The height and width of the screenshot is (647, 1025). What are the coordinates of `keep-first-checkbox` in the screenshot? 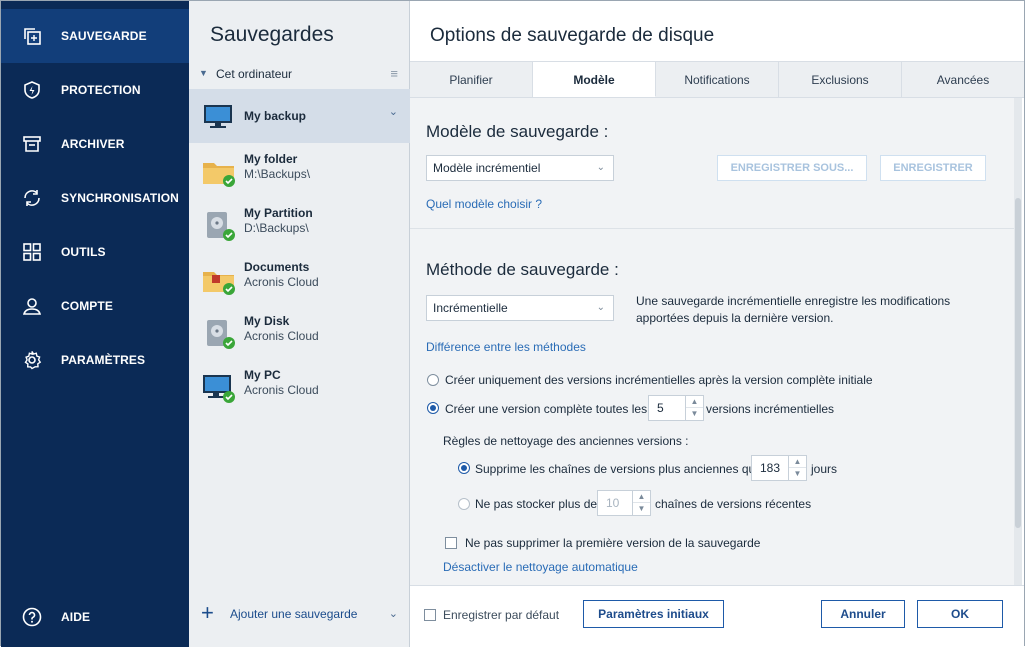 It's located at (451, 543).